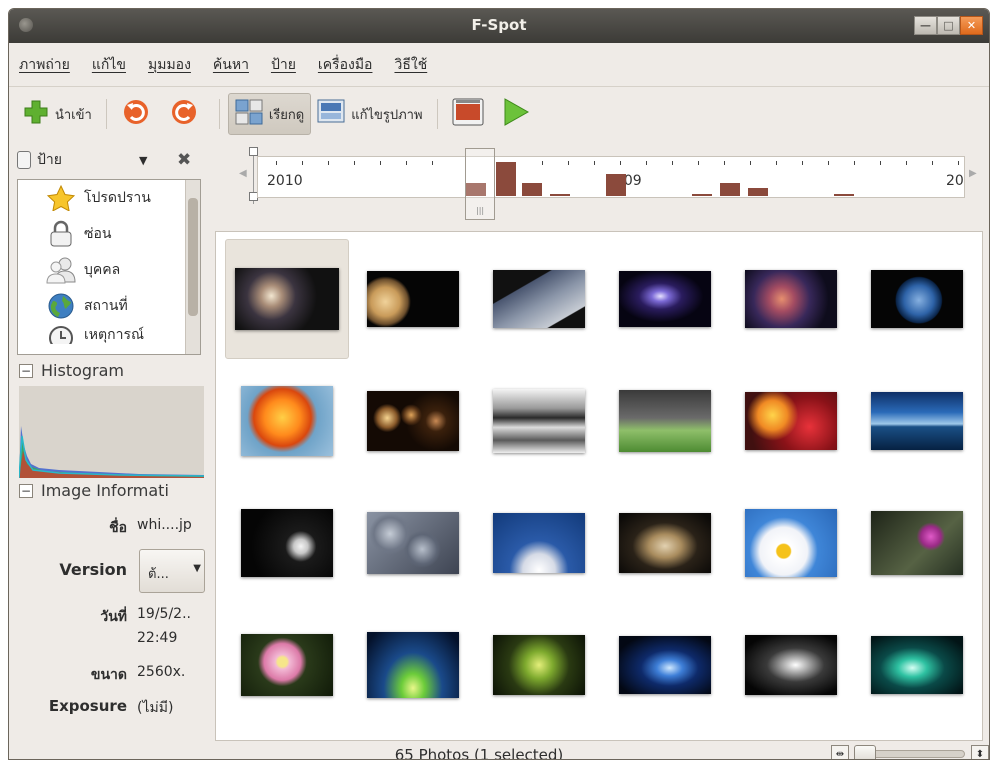  Describe the element at coordinates (980, 752) in the screenshot. I see `zoom-in-icon: ⬍` at that location.